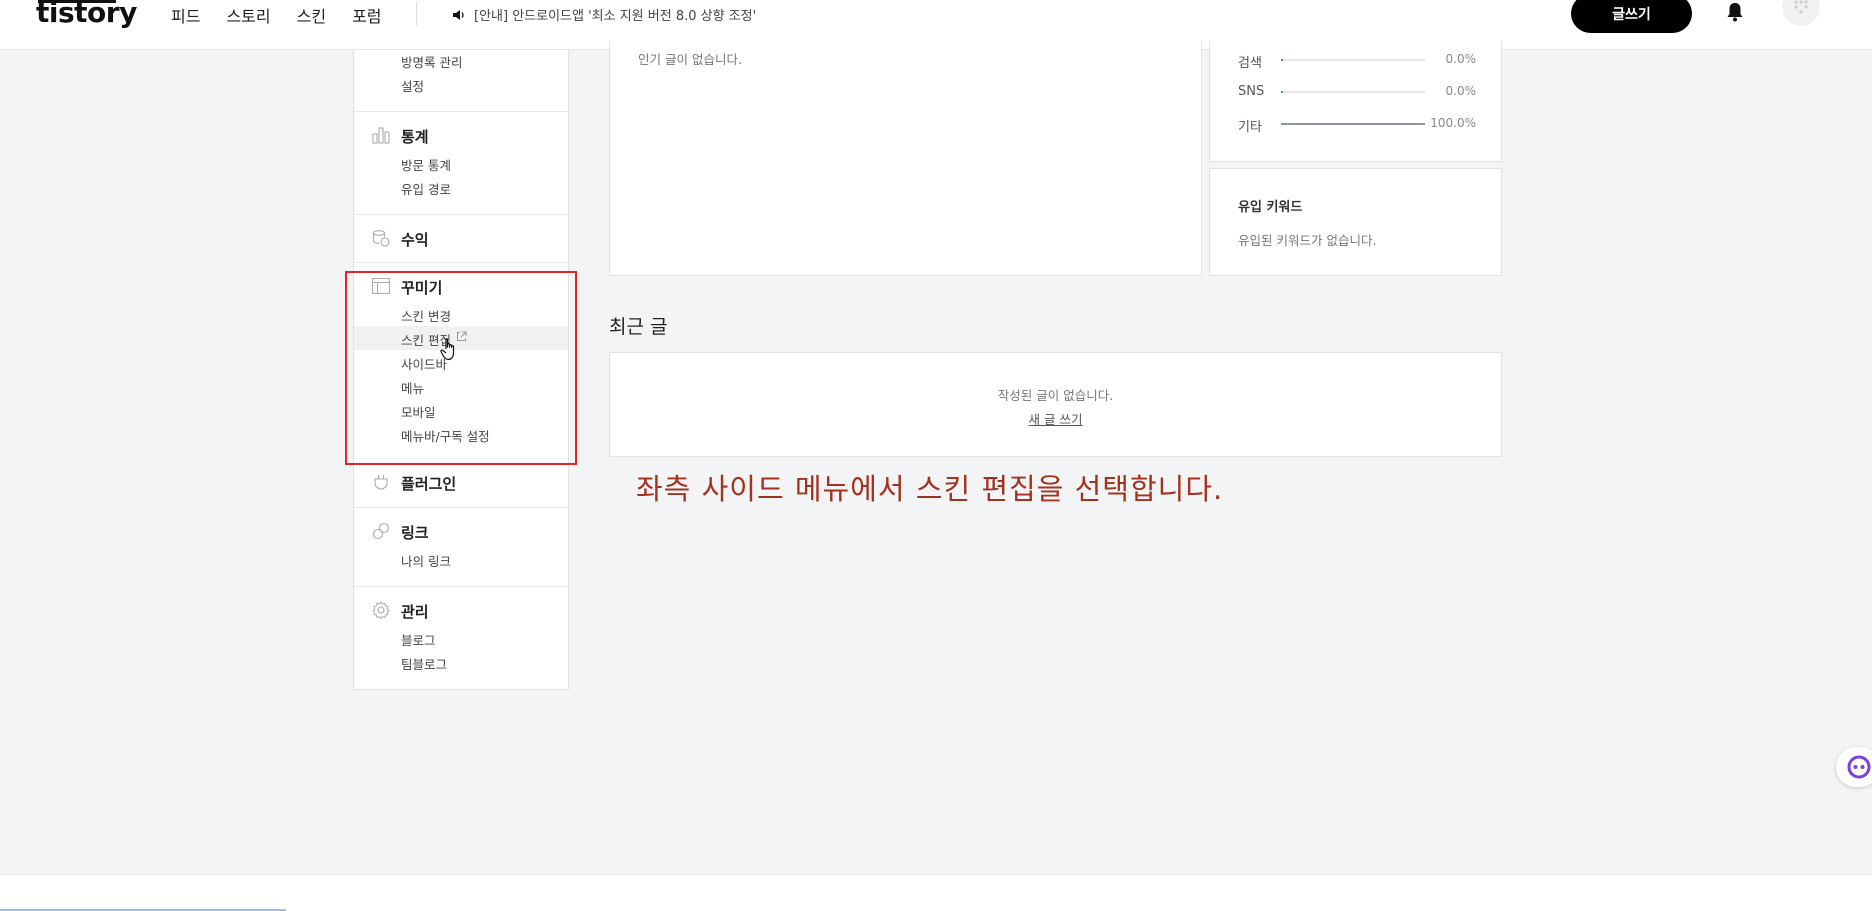 The height and width of the screenshot is (911, 1872). What do you see at coordinates (381, 531) in the screenshot?
I see `link-icon` at bounding box center [381, 531].